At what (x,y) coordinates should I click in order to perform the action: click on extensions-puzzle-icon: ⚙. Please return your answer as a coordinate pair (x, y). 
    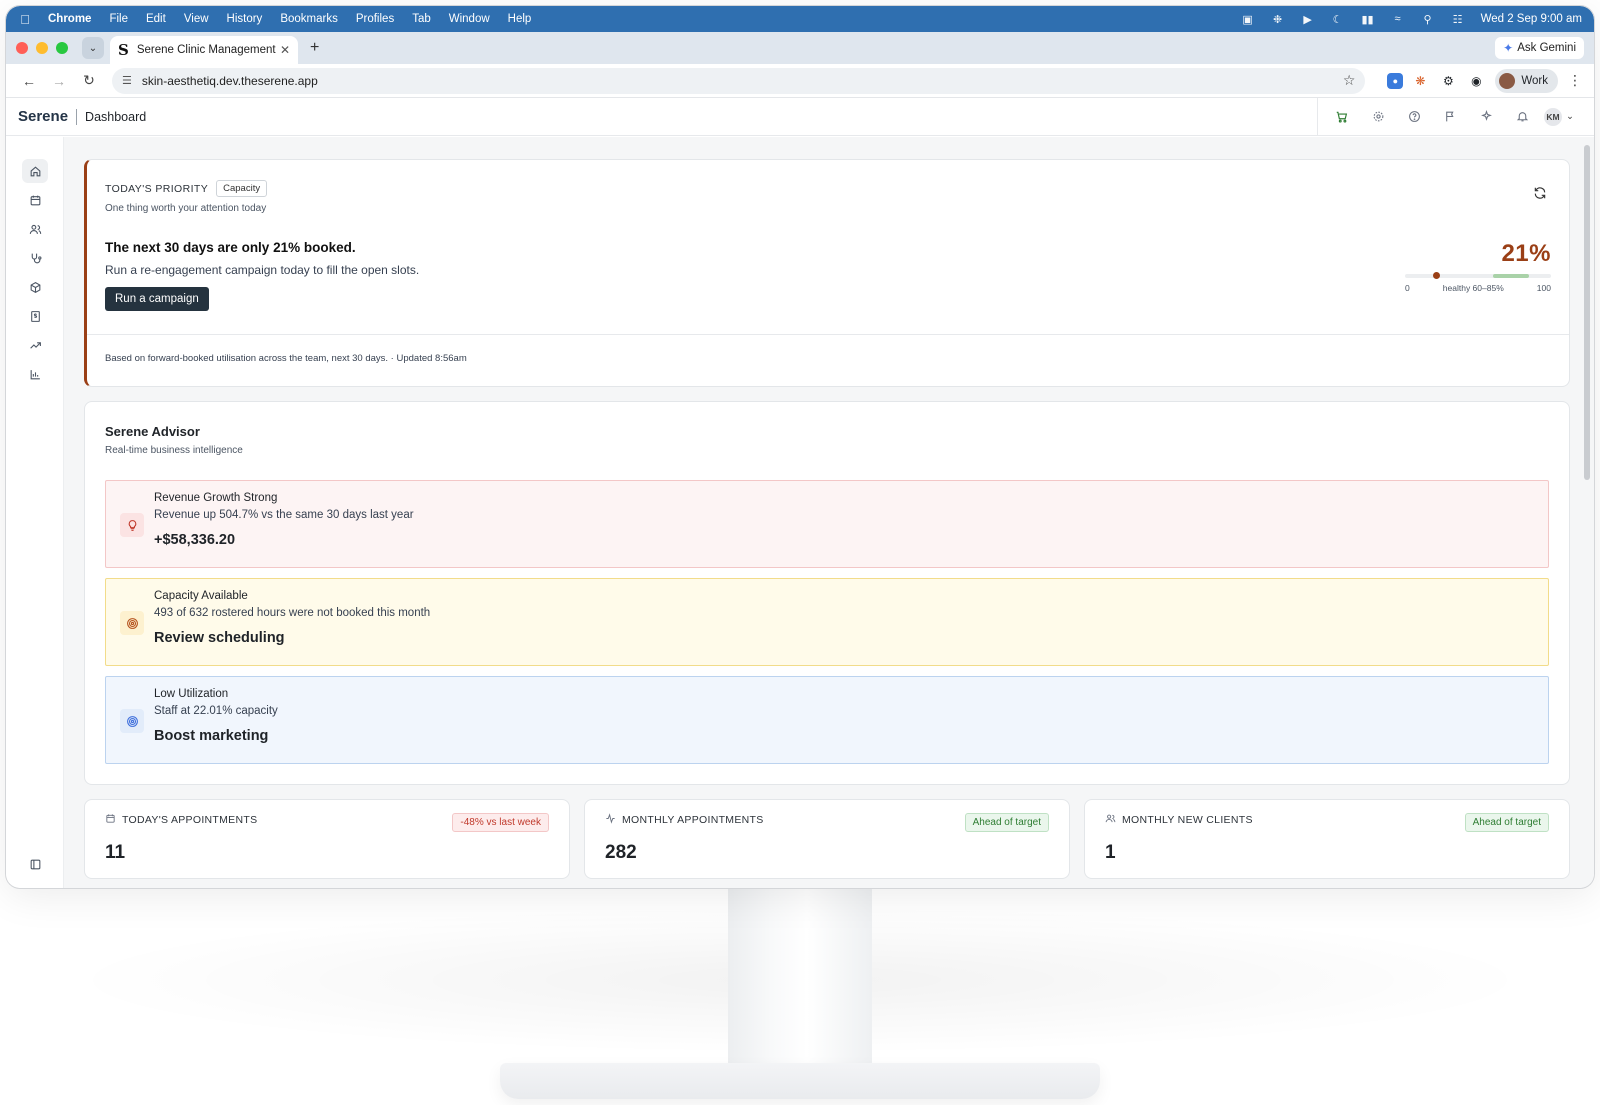
    Looking at the image, I should click on (1448, 81).